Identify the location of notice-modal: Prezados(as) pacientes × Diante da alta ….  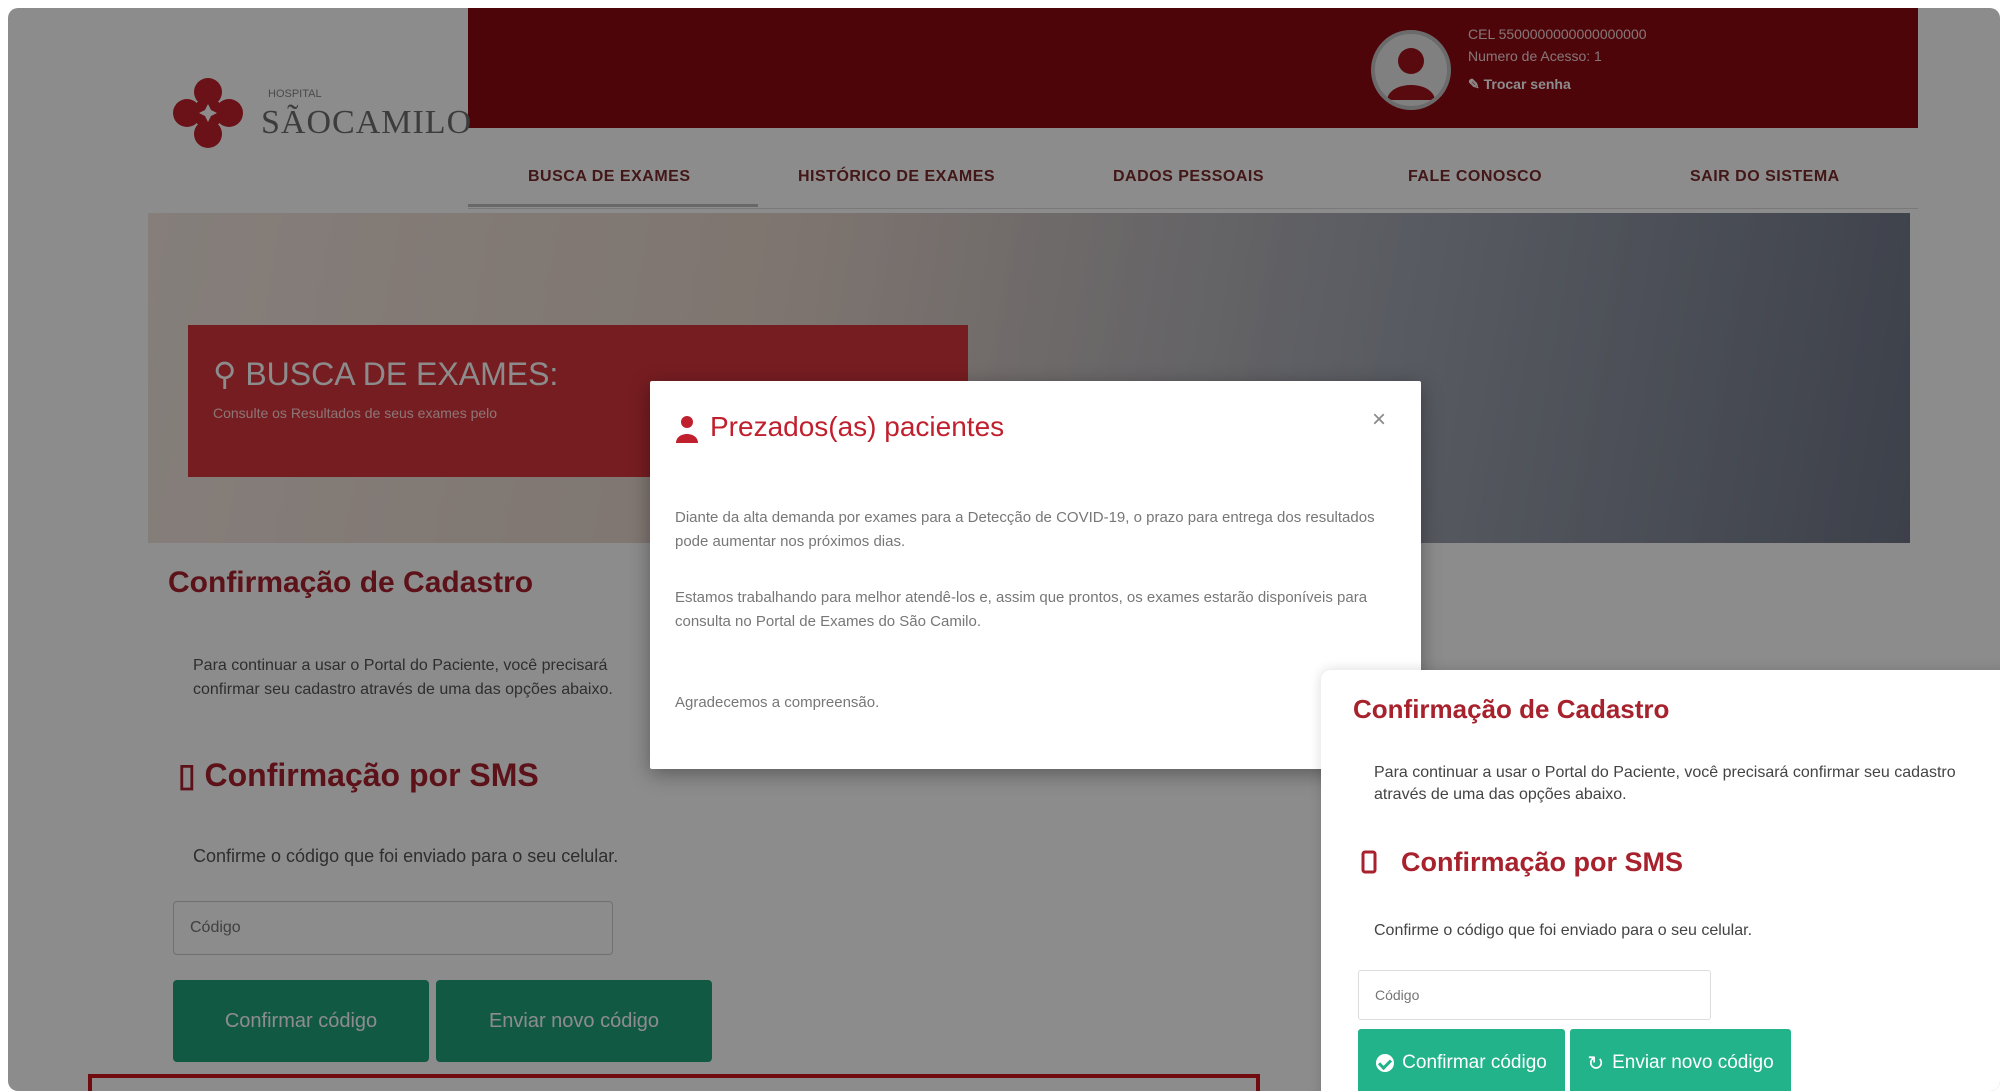
(1035, 575).